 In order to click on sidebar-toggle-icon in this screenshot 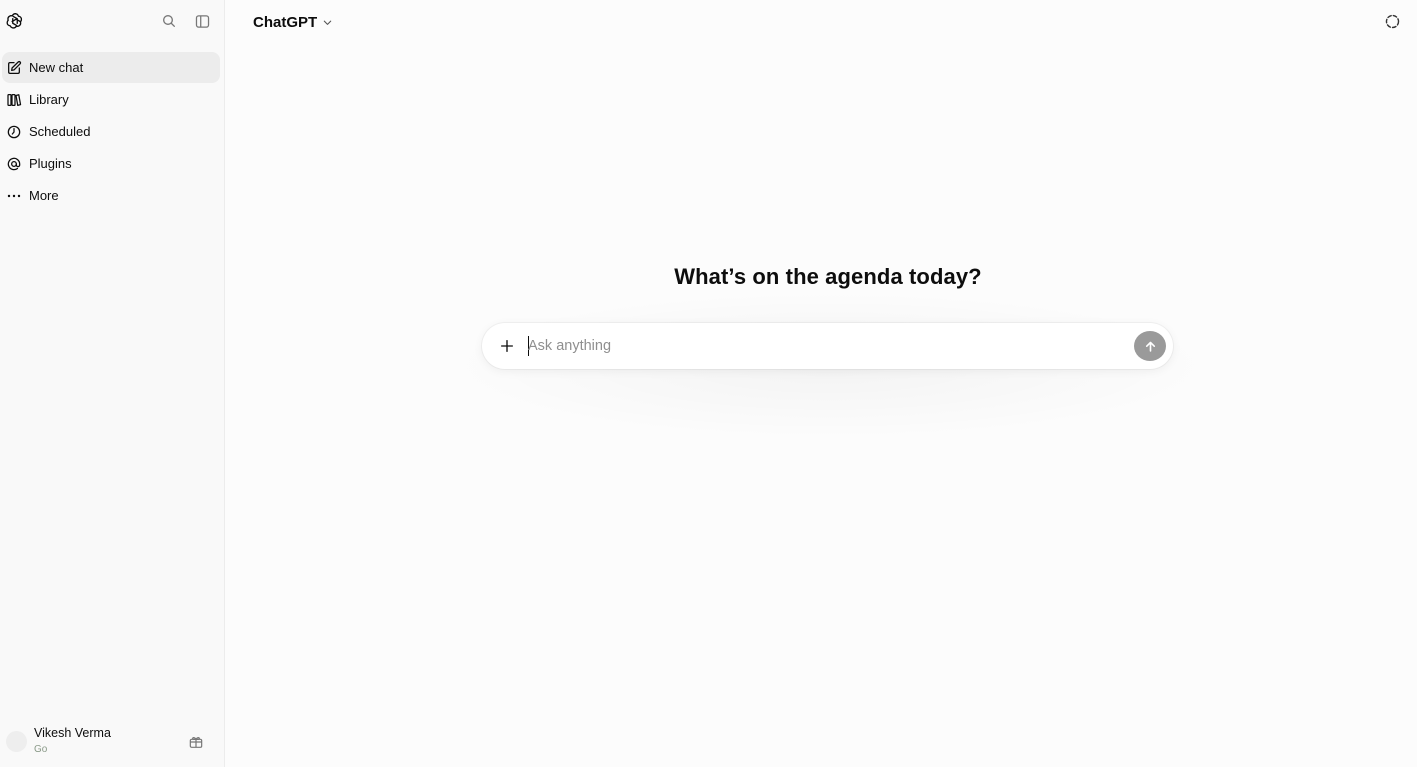, I will do `click(202, 21)`.